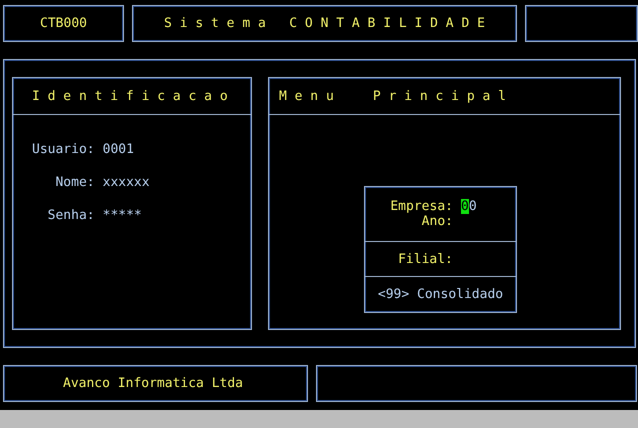 Image resolution: width=638 pixels, height=428 pixels. I want to click on field-label: Ano:, so click(437, 221).